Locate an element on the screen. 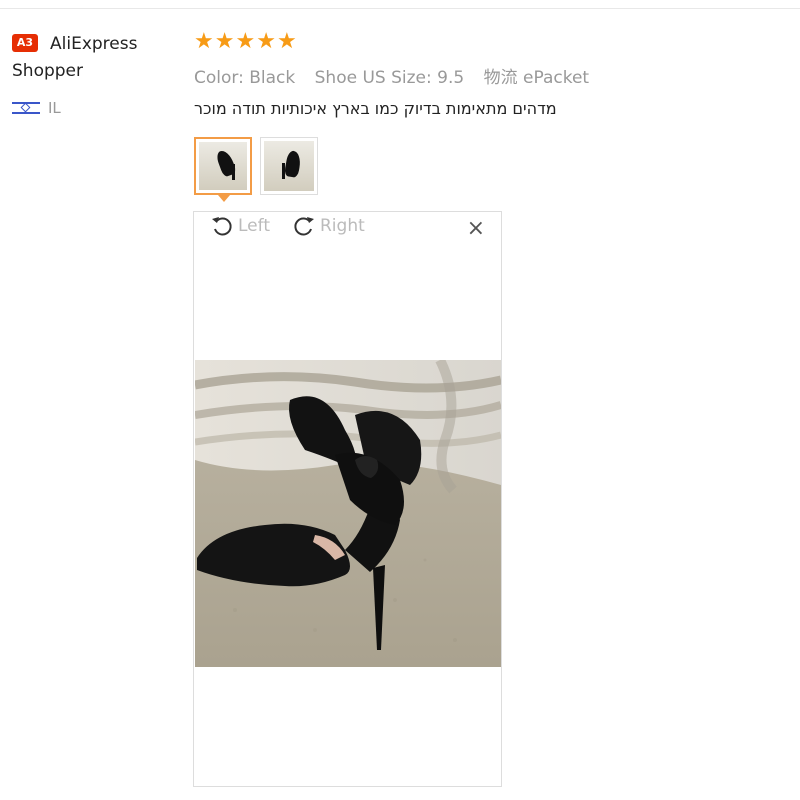 This screenshot has height=800, width=800. rotate-right-button: Right is located at coordinates (328, 226).